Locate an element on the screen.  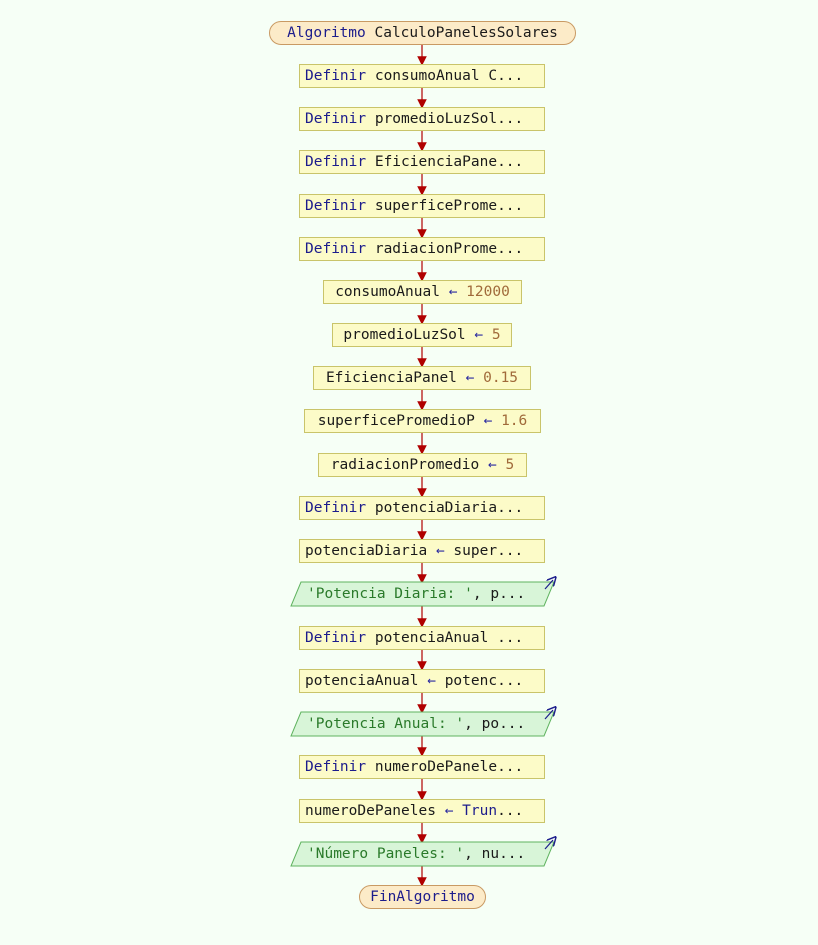
assign-node: superficePromedioP ← 1.6 is located at coordinates (422, 421).